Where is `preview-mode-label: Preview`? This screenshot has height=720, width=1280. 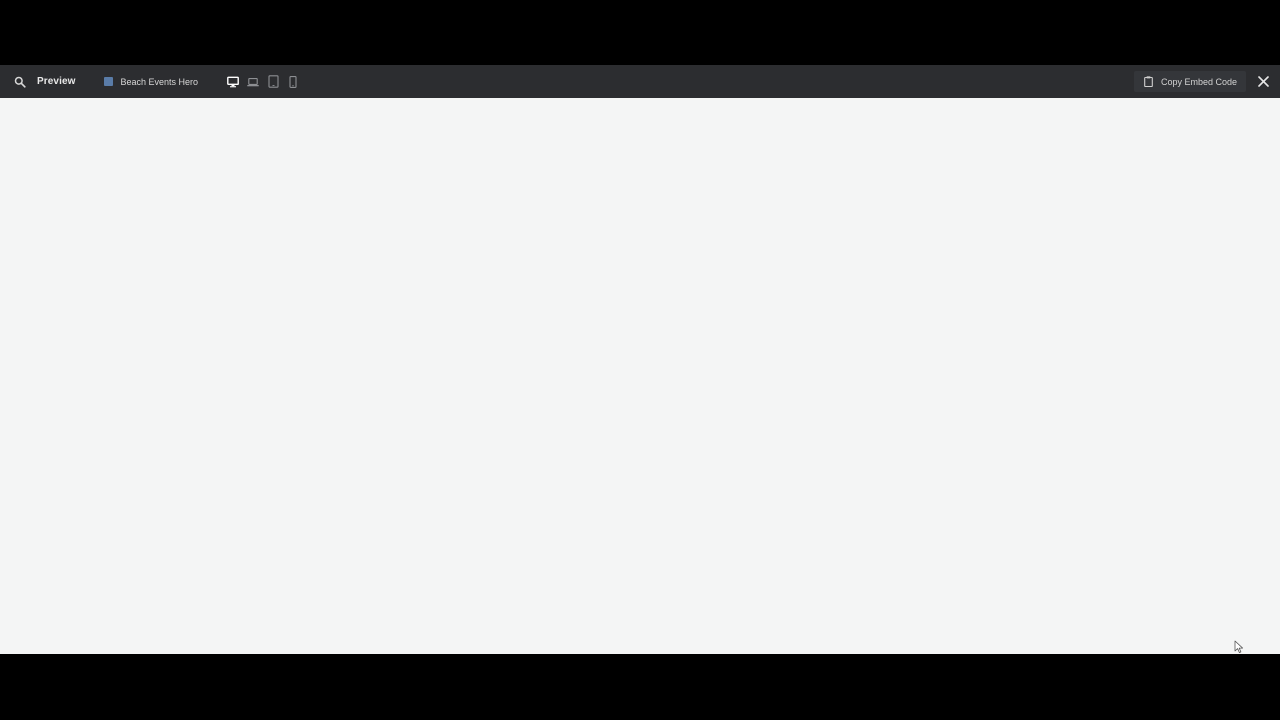 preview-mode-label: Preview is located at coordinates (56, 81).